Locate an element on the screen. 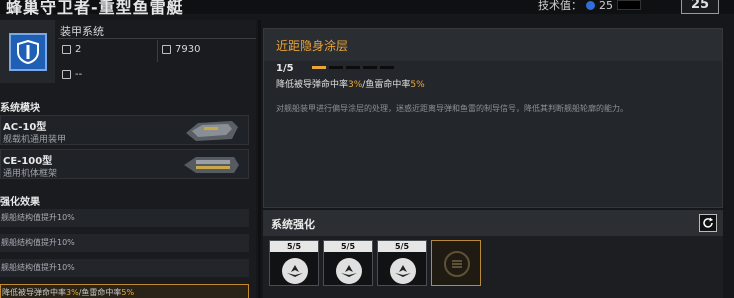  module-name: CE-100型 is located at coordinates (28, 161).